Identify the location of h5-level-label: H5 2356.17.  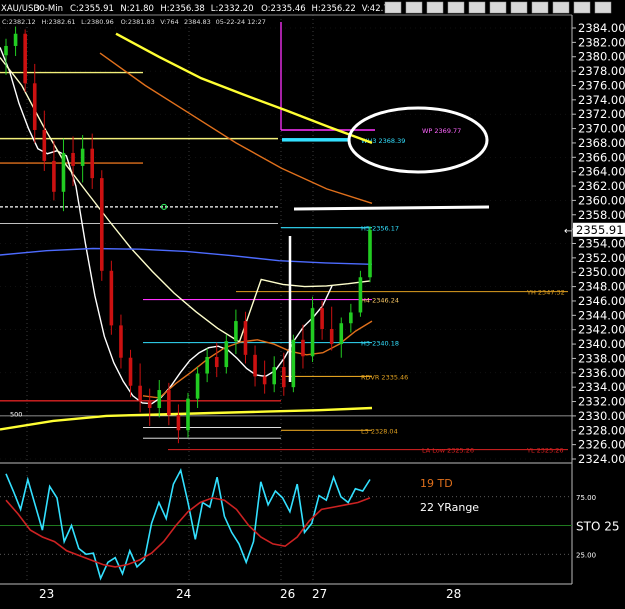
(380, 229).